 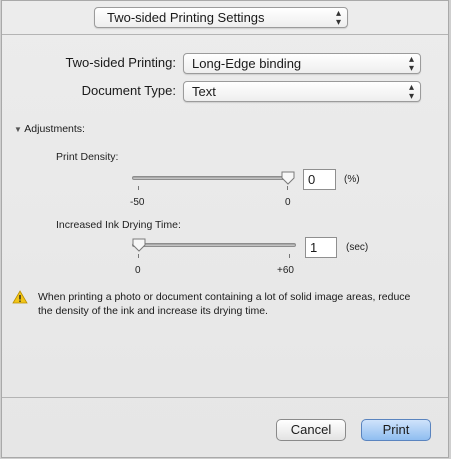 I want to click on print-density-label: Print Density:, so click(x=87, y=157).